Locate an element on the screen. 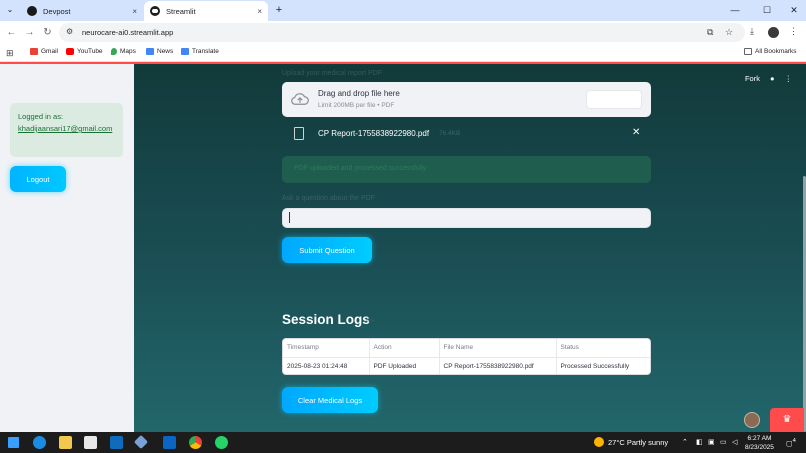 This screenshot has width=806, height=453. tab-search-icon: ⌄ is located at coordinates (10, 10).